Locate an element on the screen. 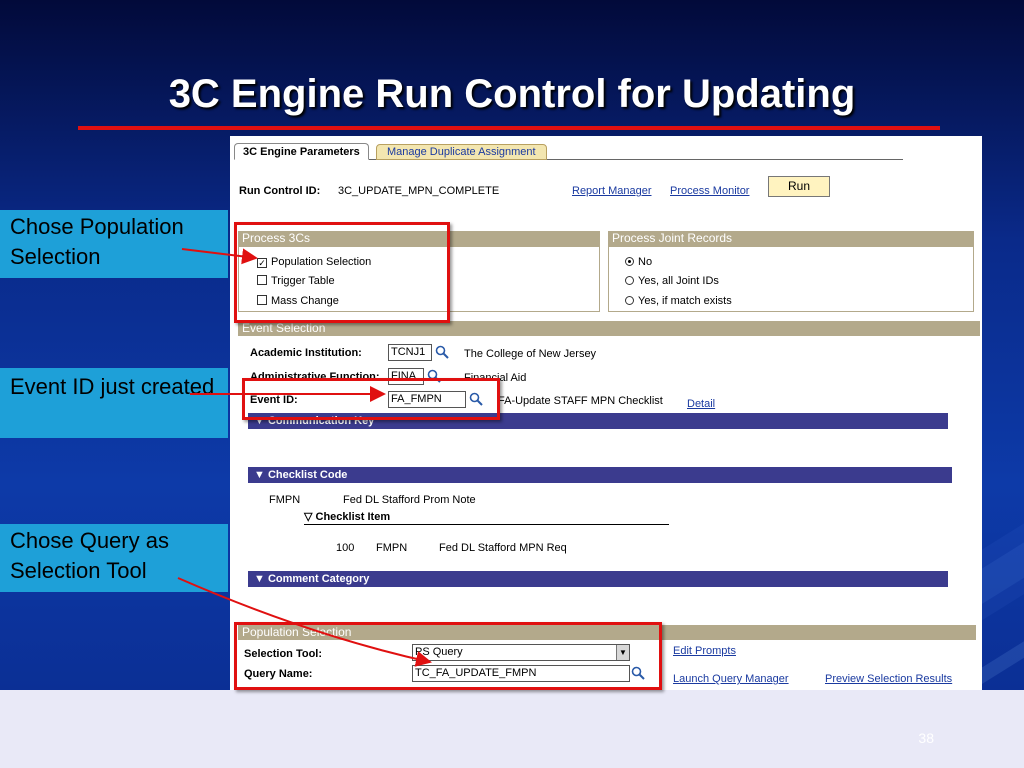  highlight-event-id is located at coordinates (371, 399).